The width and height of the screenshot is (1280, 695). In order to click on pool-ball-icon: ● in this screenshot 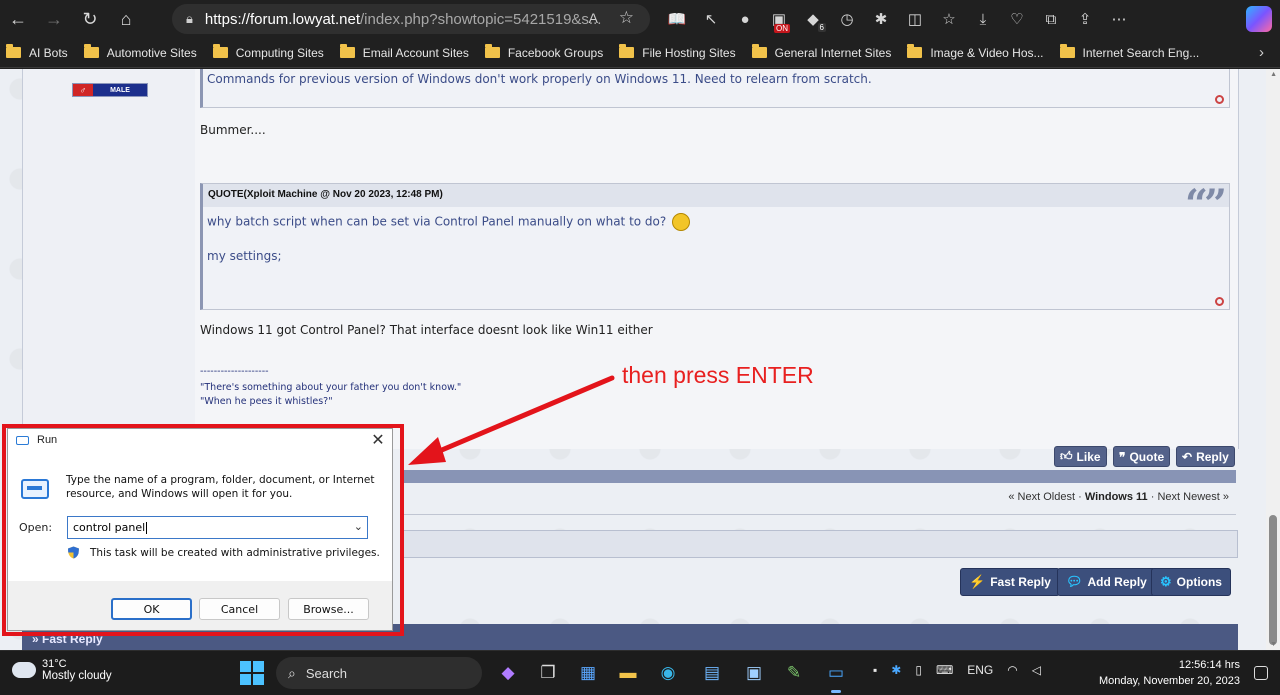, I will do `click(745, 19)`.